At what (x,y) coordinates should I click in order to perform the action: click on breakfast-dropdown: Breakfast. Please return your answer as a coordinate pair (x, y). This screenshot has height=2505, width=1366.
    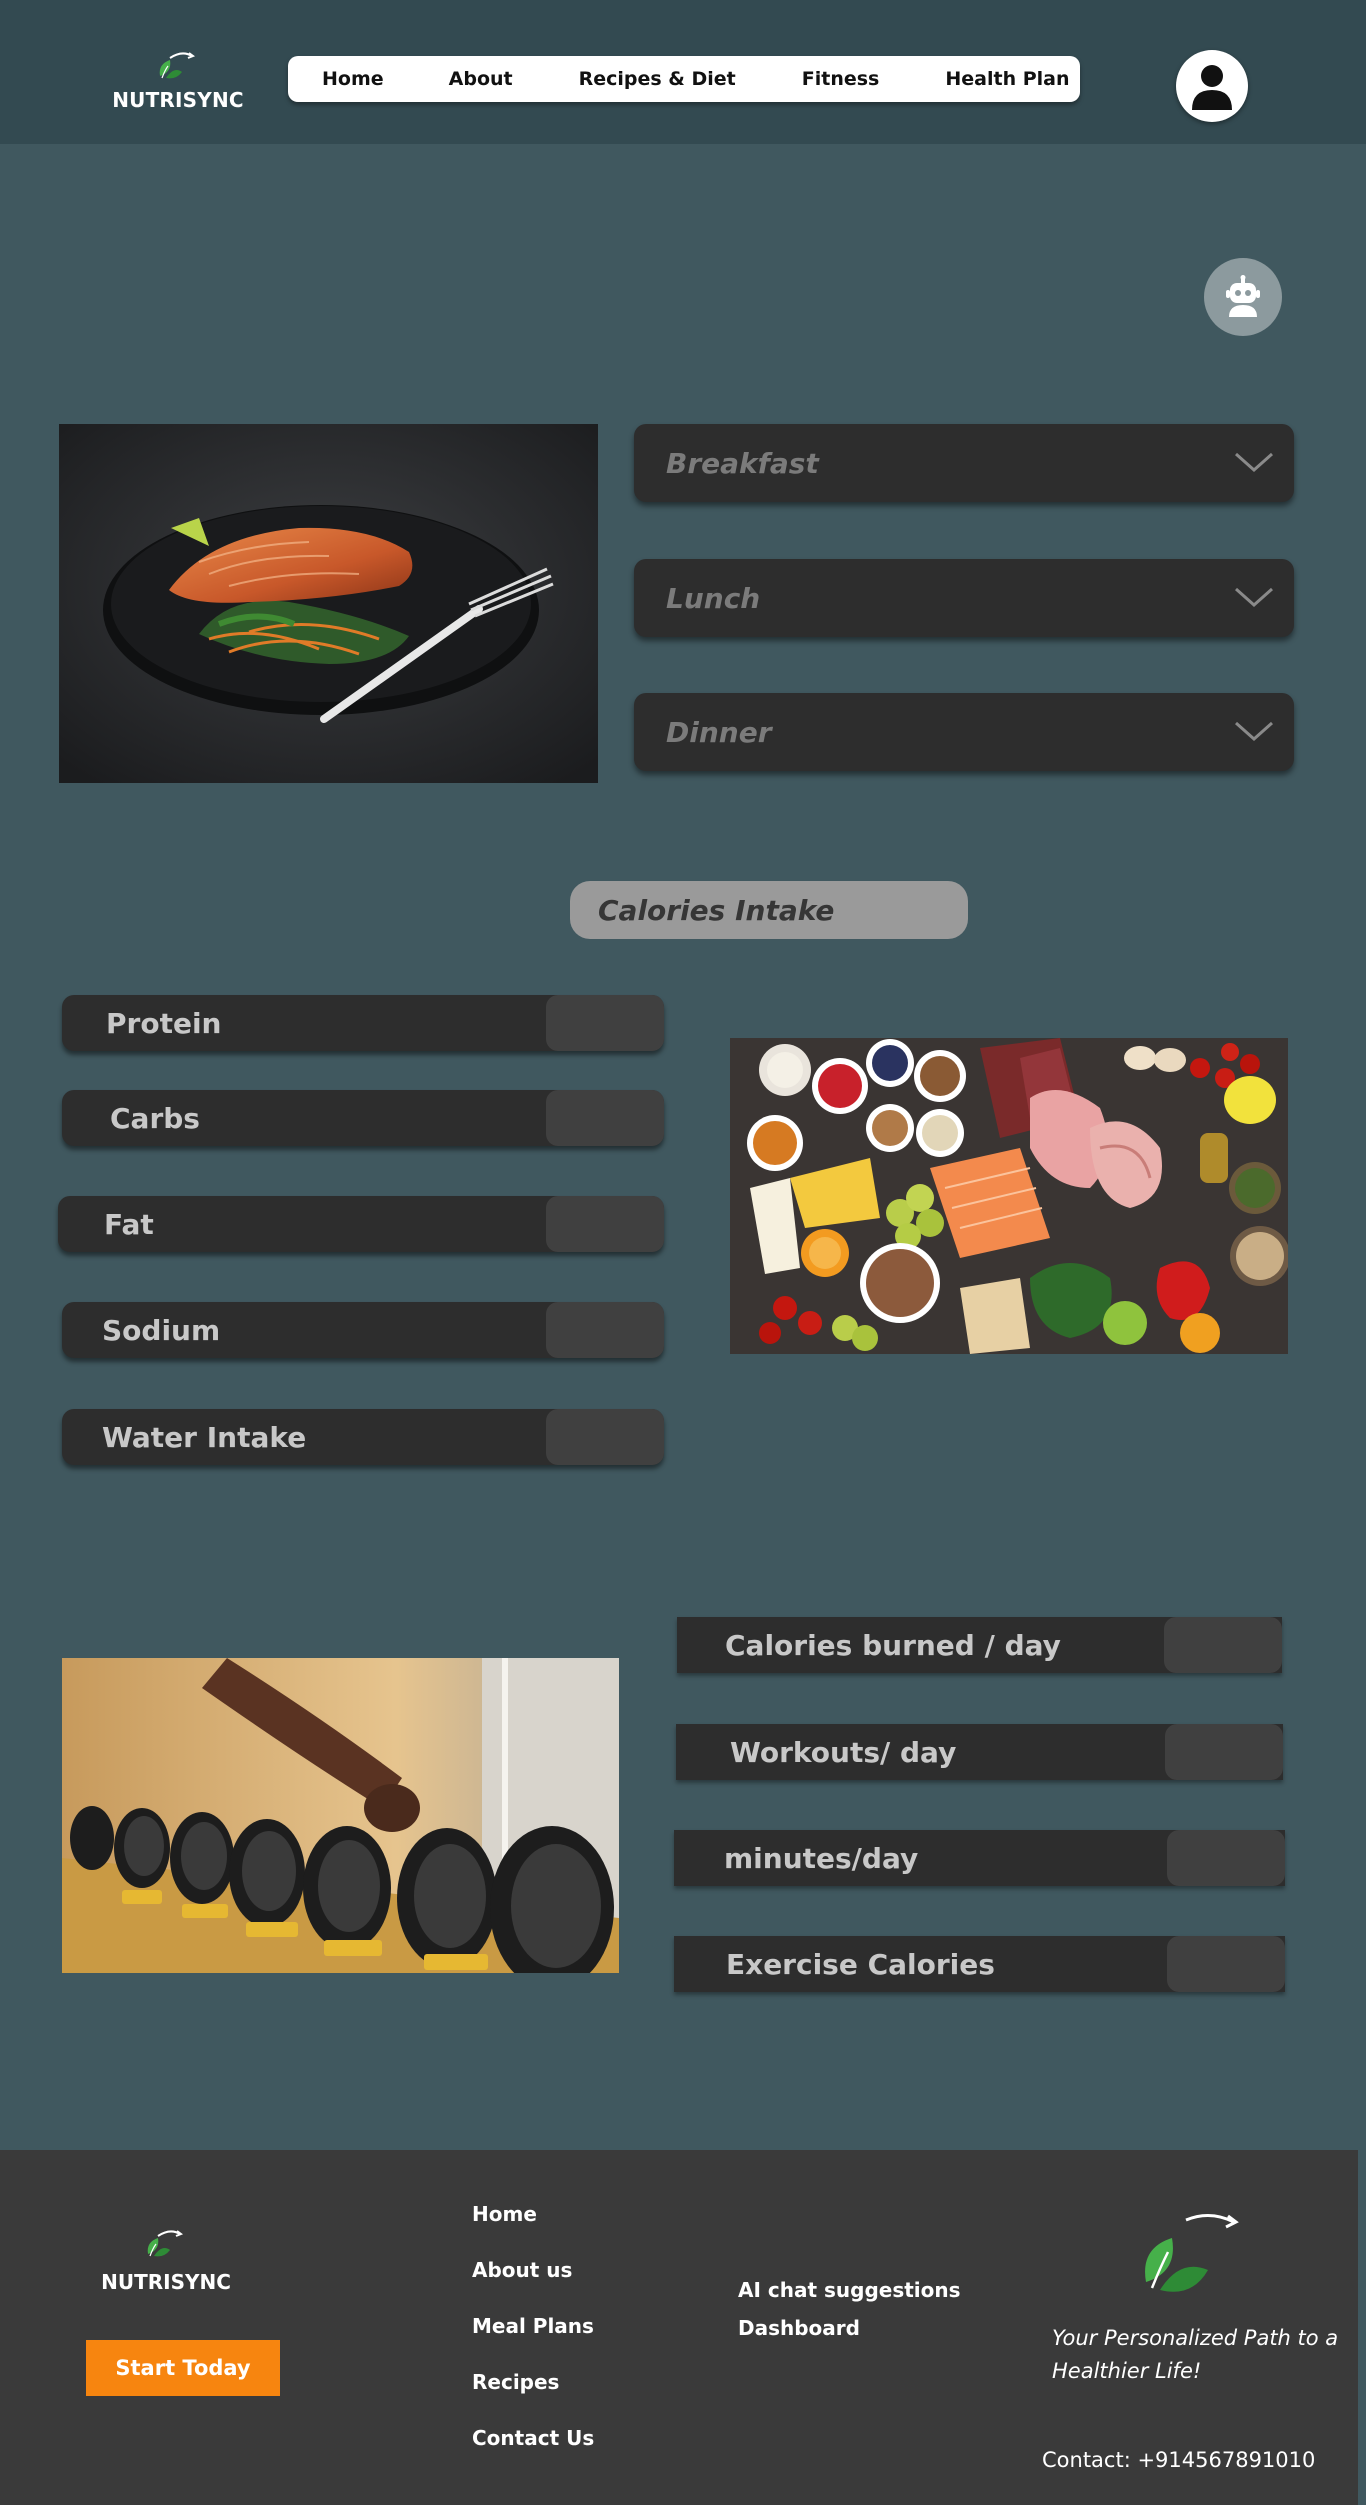
    Looking at the image, I should click on (964, 463).